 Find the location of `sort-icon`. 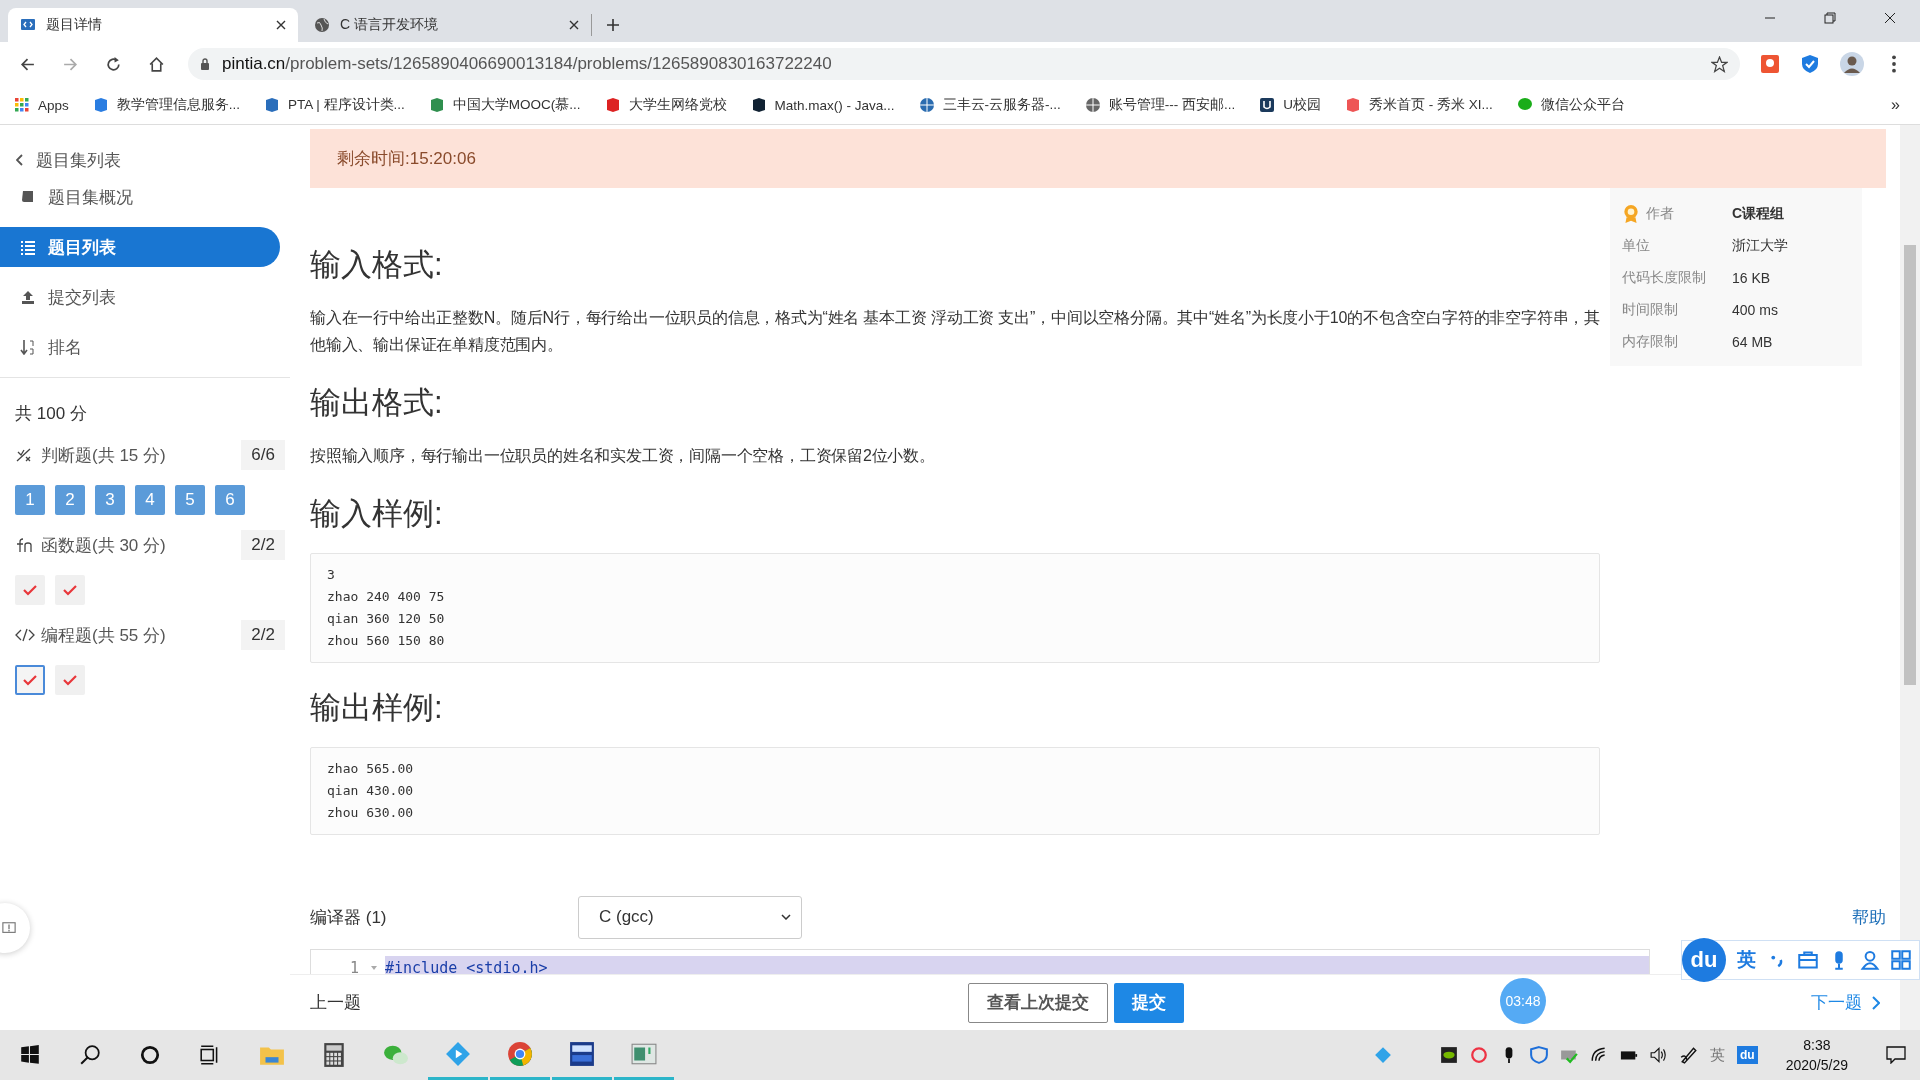

sort-icon is located at coordinates (28, 347).